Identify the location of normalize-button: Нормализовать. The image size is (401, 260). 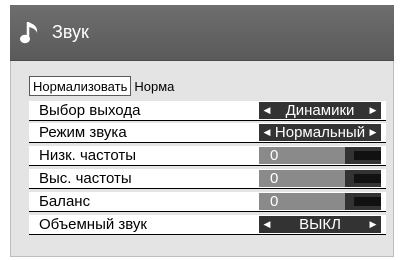
(80, 86).